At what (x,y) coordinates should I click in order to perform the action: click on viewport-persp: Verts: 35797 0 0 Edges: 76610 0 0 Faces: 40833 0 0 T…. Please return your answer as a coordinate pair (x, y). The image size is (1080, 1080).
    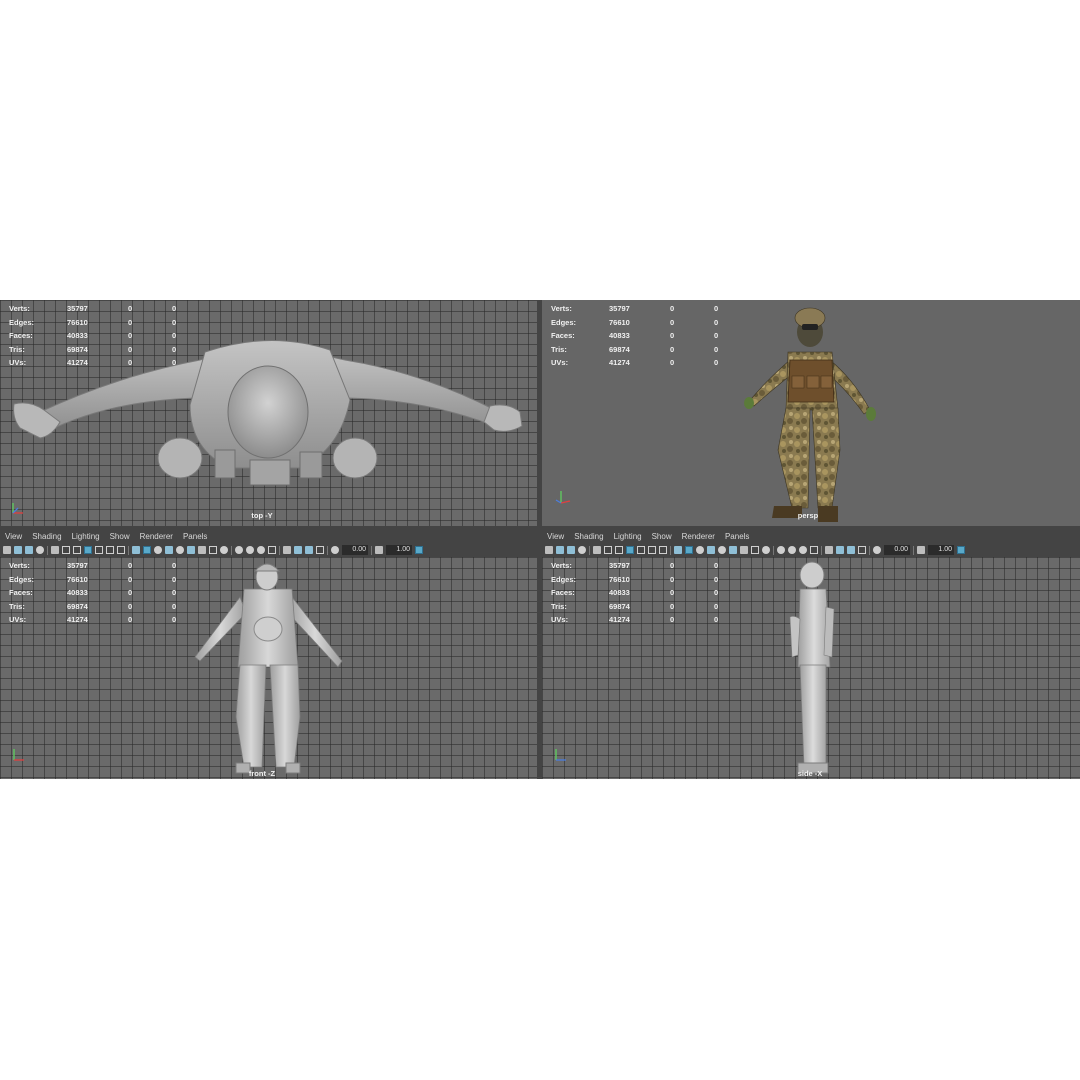
    Looking at the image, I should click on (811, 413).